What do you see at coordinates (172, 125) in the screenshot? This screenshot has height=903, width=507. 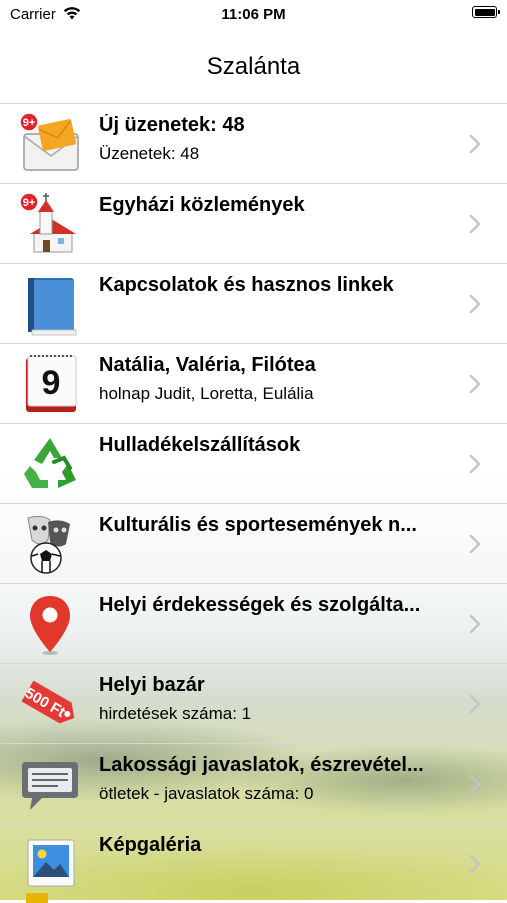 I see `list-item-title: Új üzenetek: 48` at bounding box center [172, 125].